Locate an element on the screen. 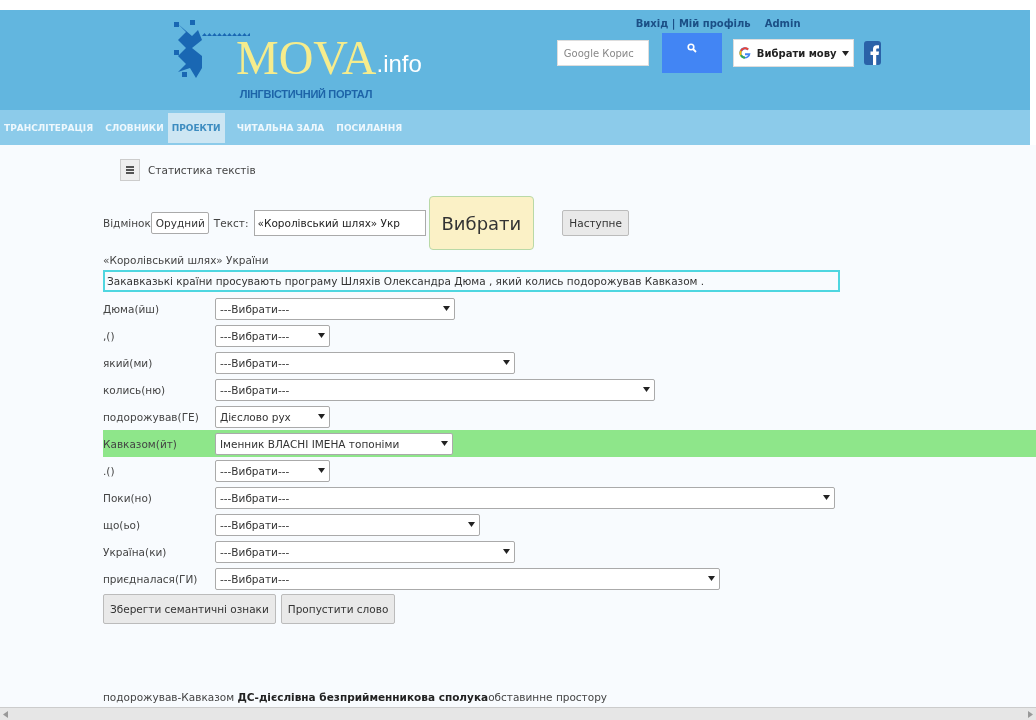  search-button is located at coordinates (691, 53).